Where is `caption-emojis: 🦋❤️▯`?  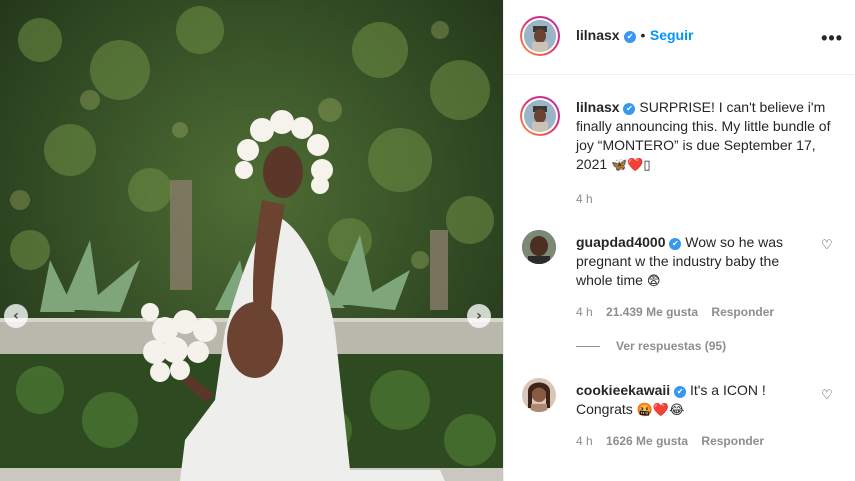 caption-emojis: 🦋❤️▯ is located at coordinates (631, 165).